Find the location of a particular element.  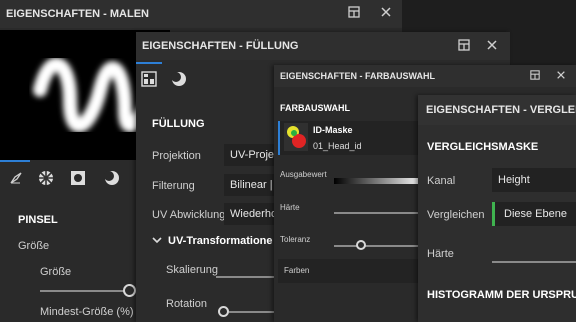

section-farbauswahl: FARBAUSWAHL is located at coordinates (315, 108).